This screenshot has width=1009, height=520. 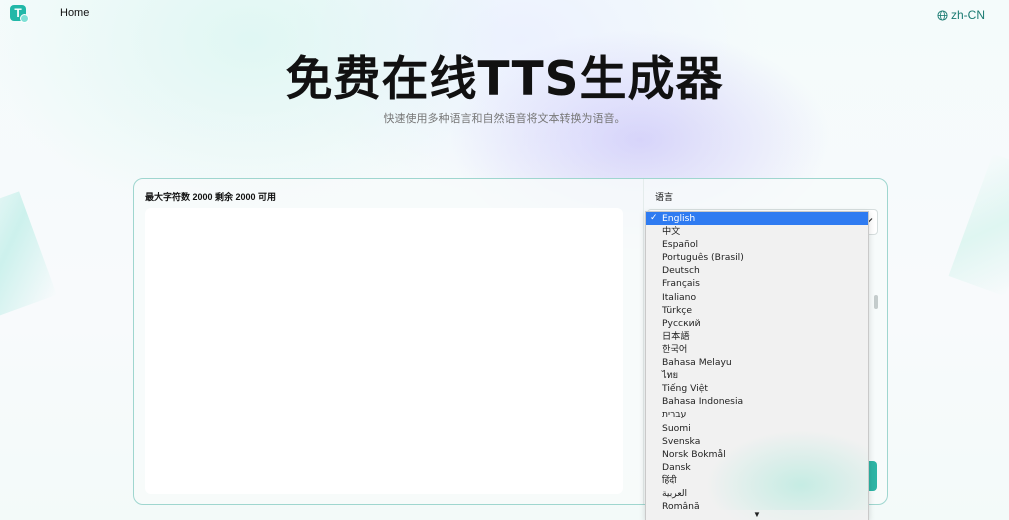 What do you see at coordinates (757, 467) in the screenshot?
I see `language-option: Dansk` at bounding box center [757, 467].